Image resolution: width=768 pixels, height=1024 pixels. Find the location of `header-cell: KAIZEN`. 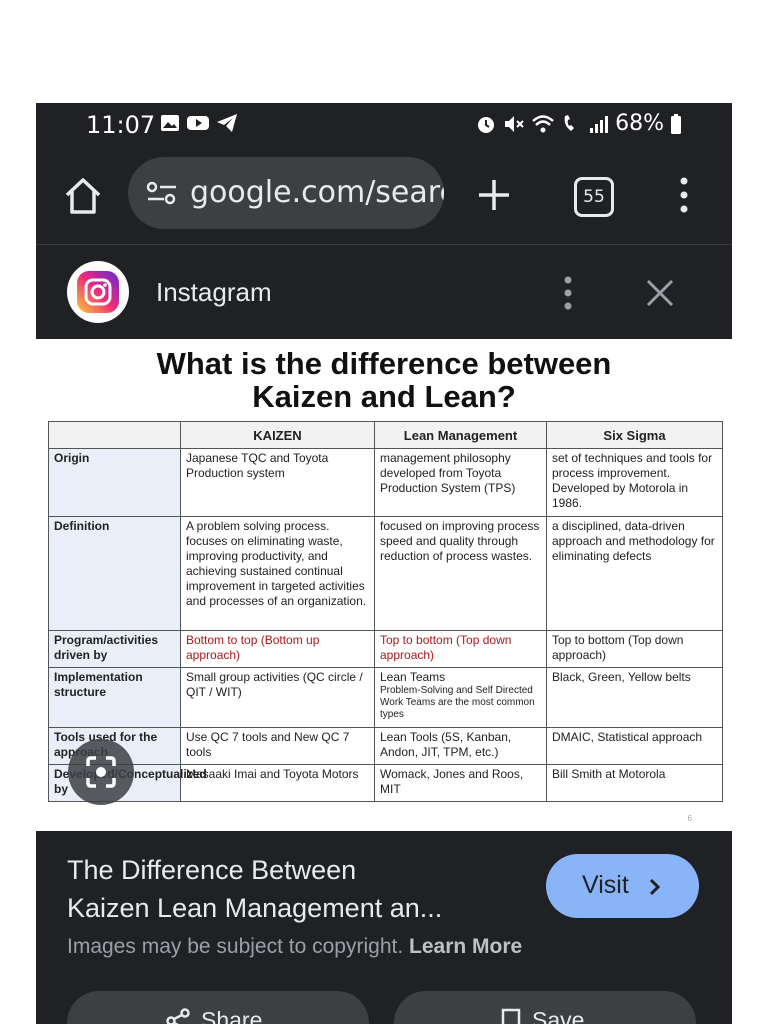

header-cell: KAIZEN is located at coordinates (277, 435).